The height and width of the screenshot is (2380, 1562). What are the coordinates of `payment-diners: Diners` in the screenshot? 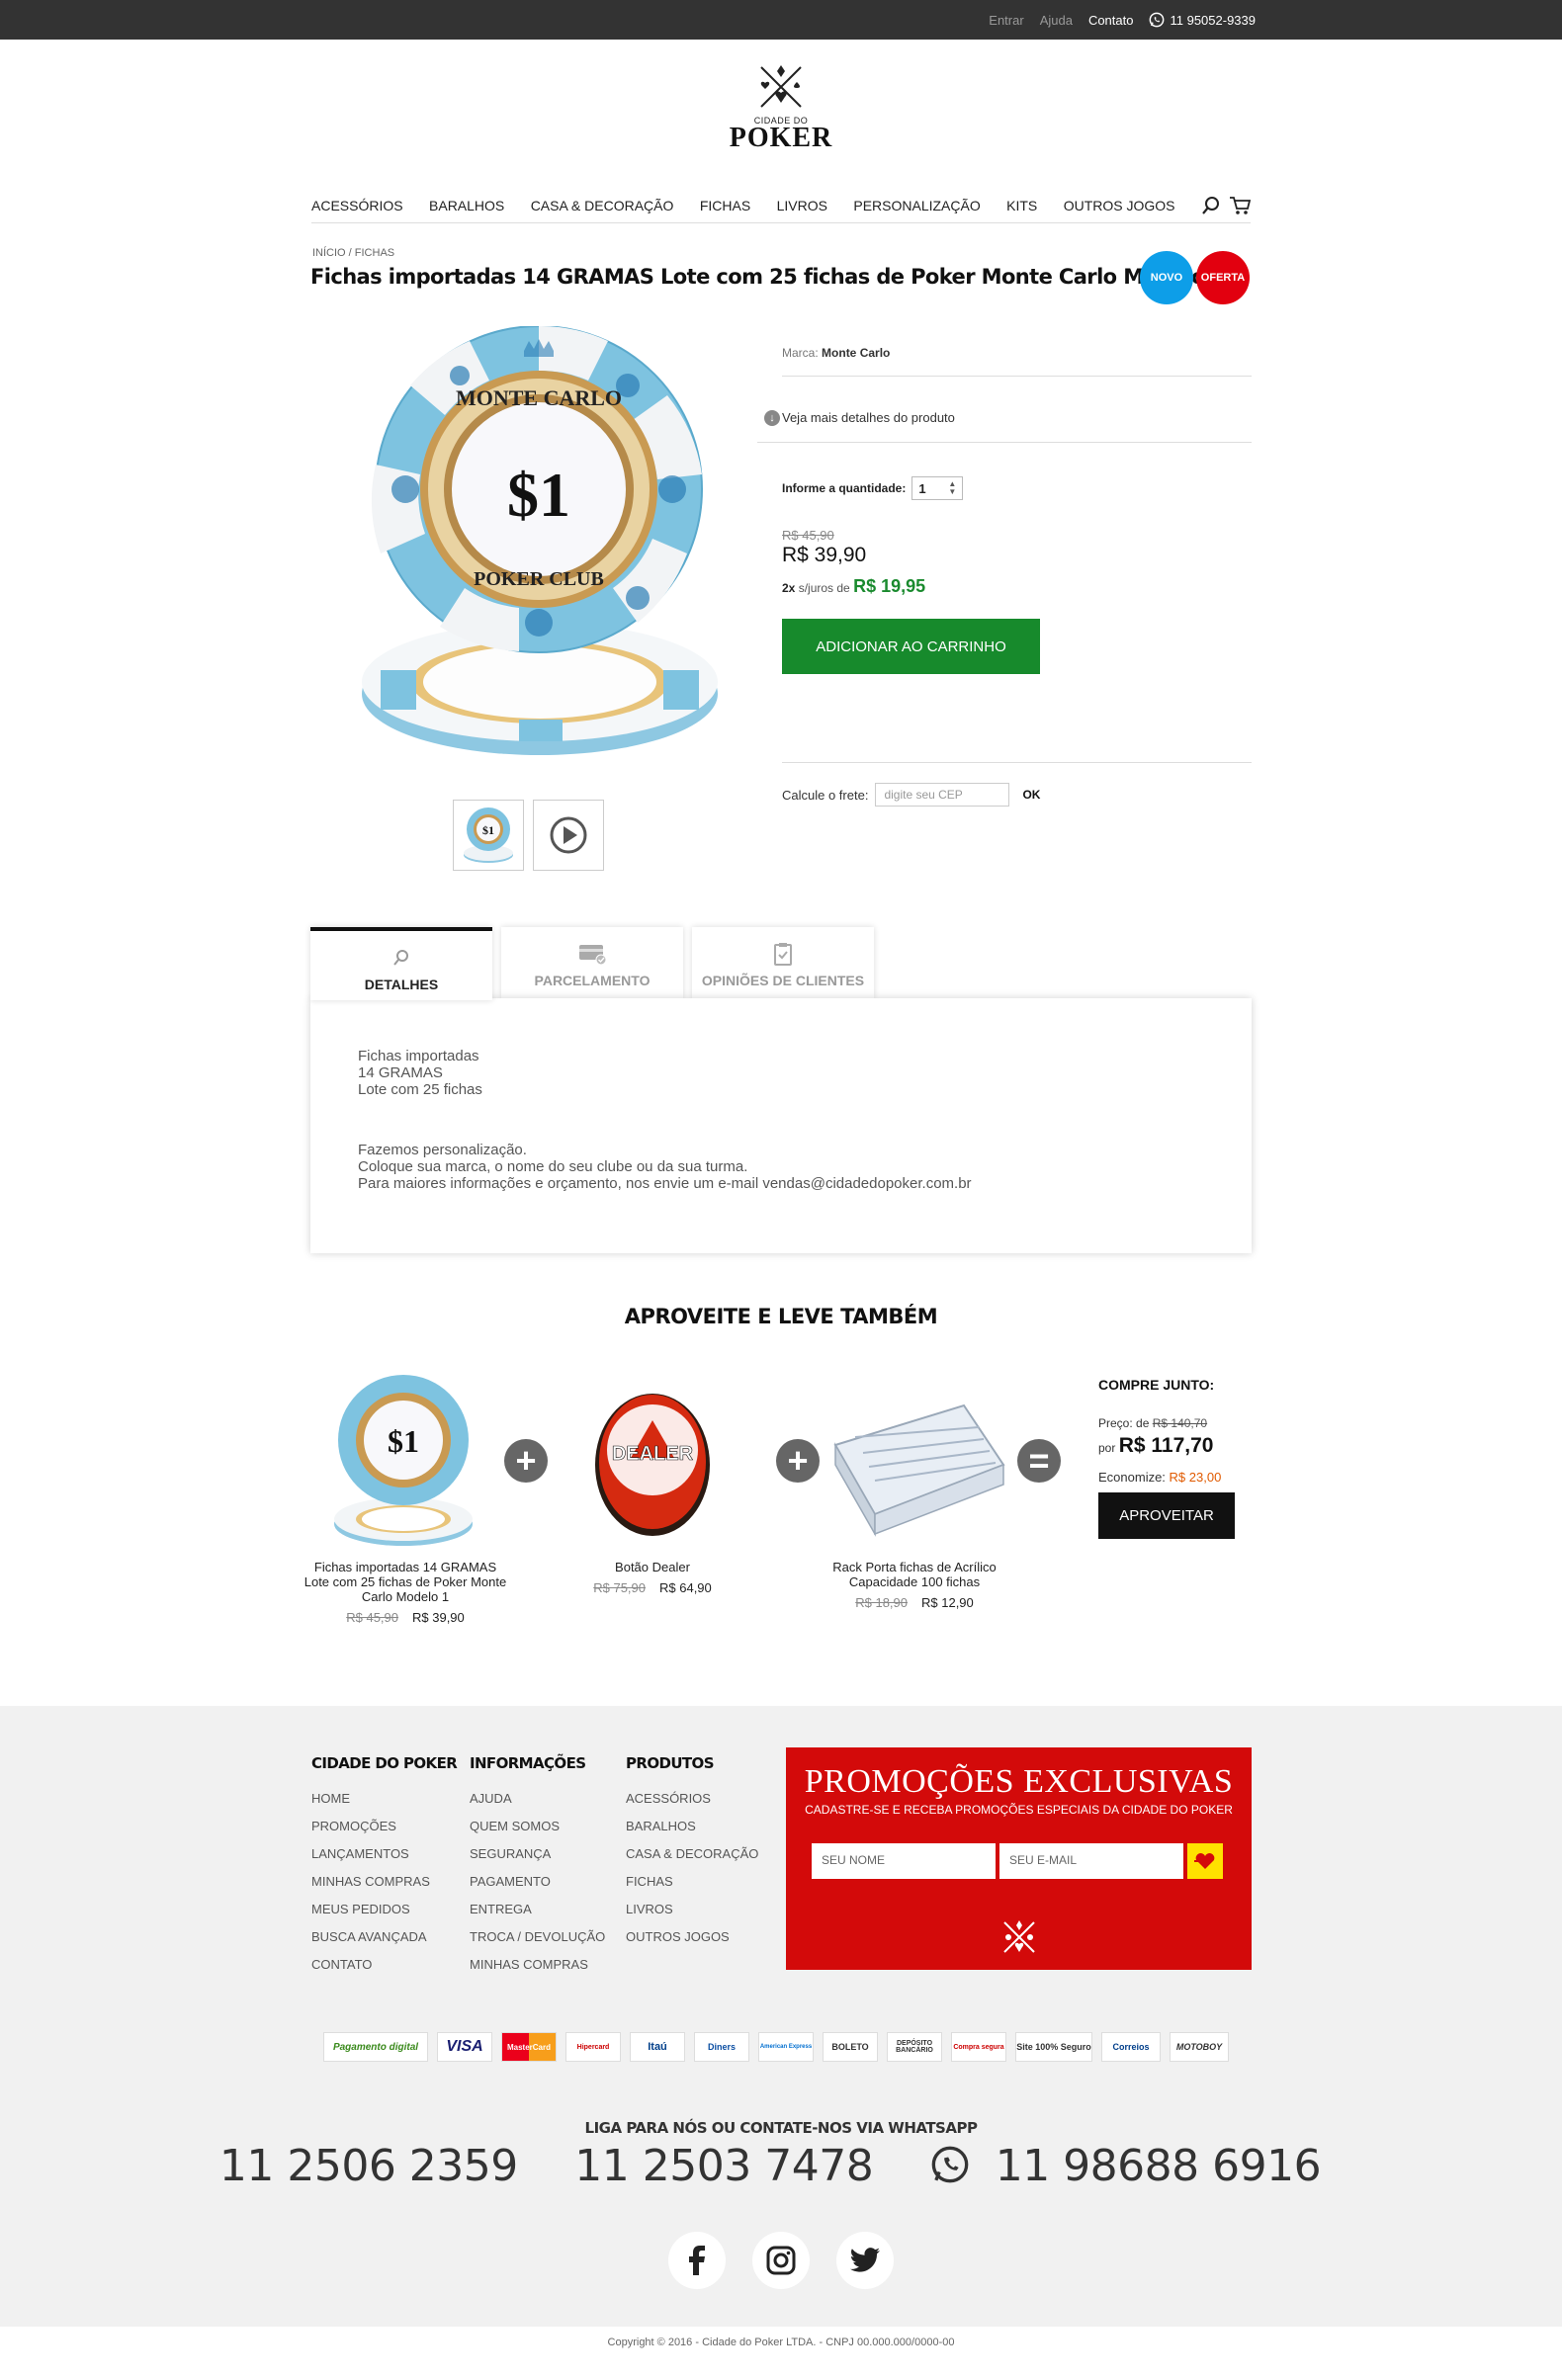 It's located at (721, 2047).